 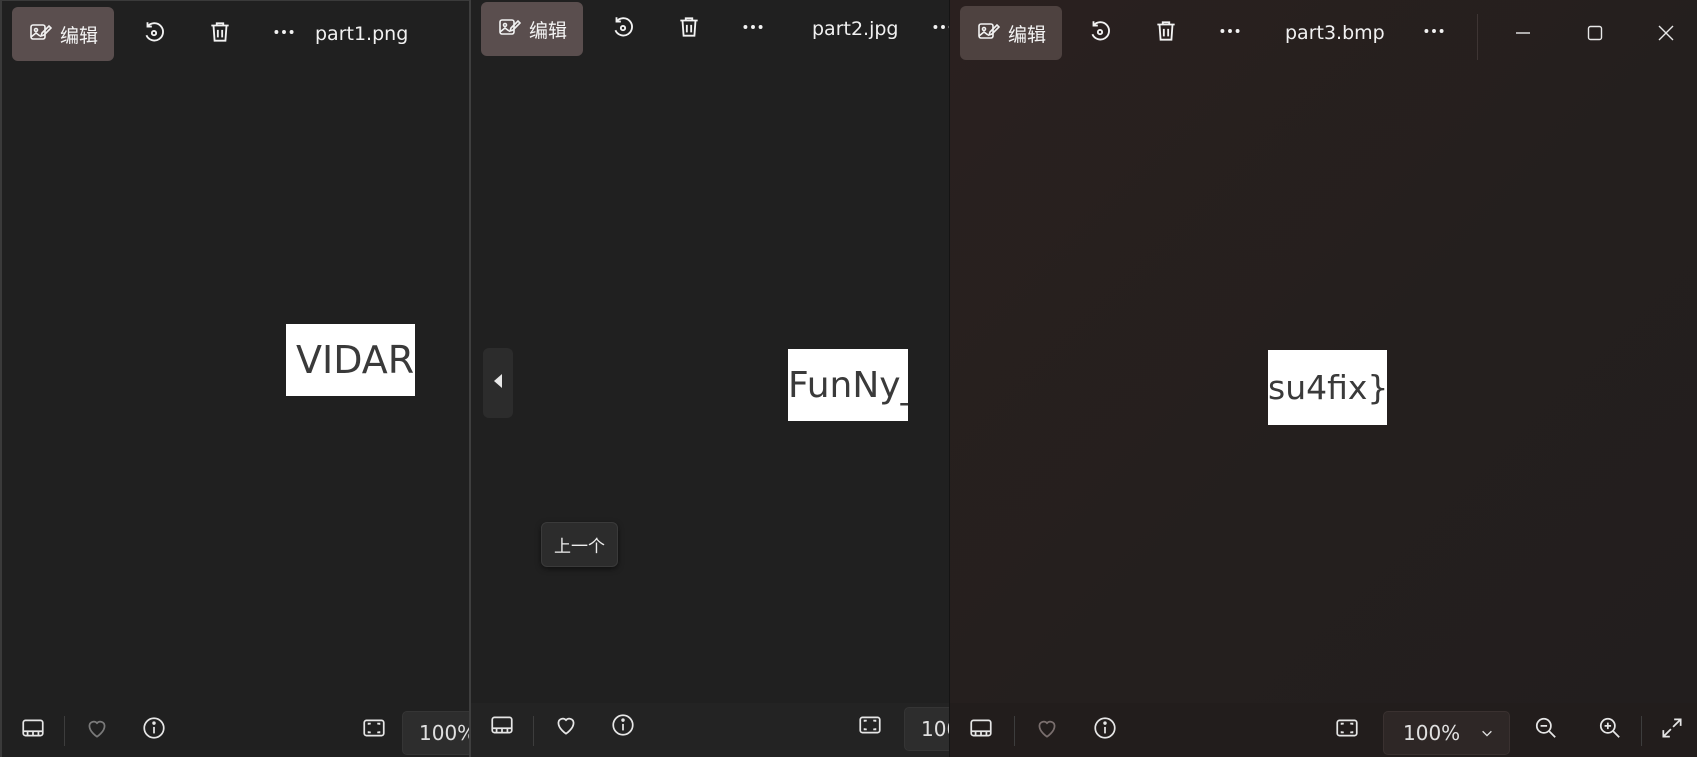 I want to click on toolbar: 编辑 part2.jpg, so click(x=711, y=34).